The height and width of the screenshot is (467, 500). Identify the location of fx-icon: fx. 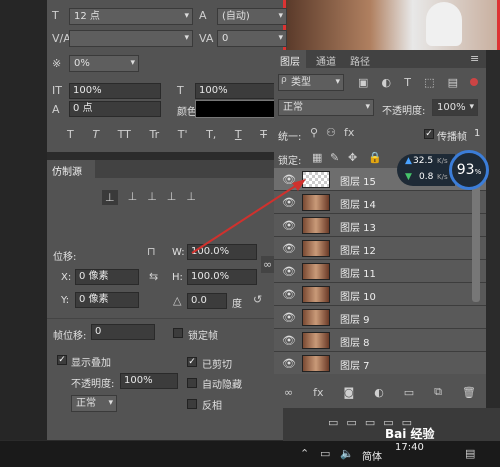
(318, 392).